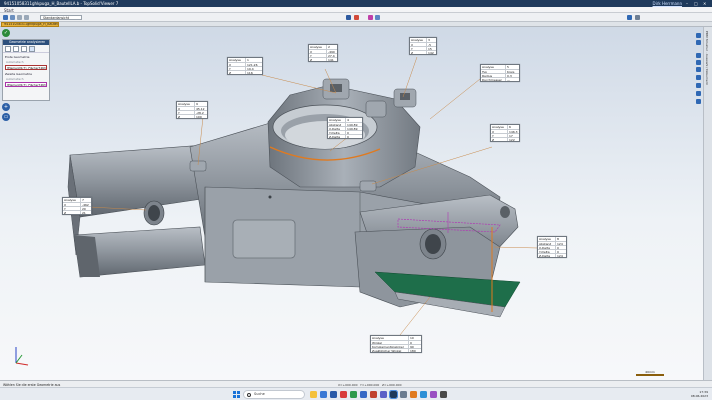  What do you see at coordinates (6, 33) in the screenshot?
I see `confirm-icon: ✓` at bounding box center [6, 33].